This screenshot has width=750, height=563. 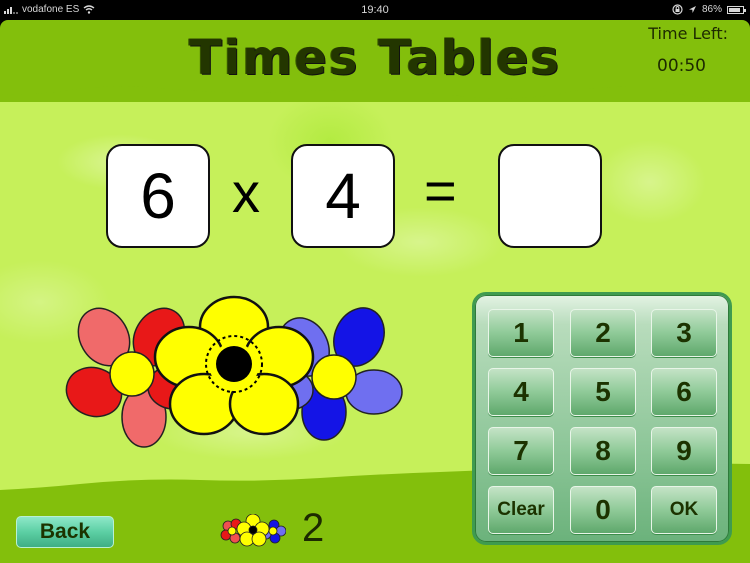 I want to click on key-3: 3, so click(x=684, y=333).